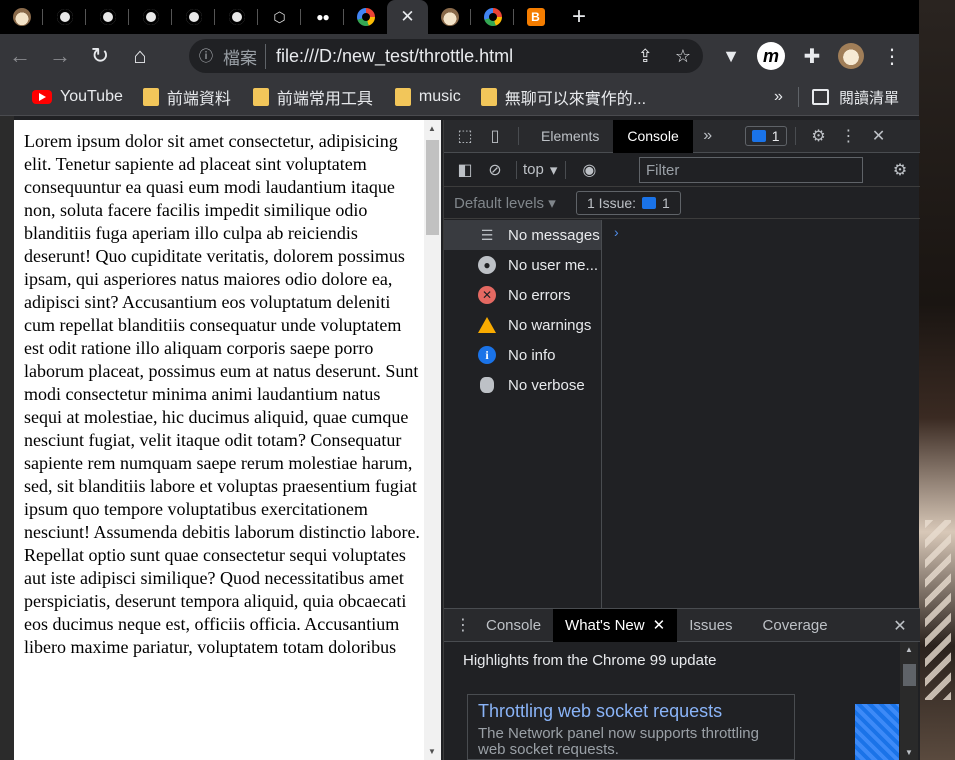  Describe the element at coordinates (140, 56) in the screenshot. I see `home-button: ⌂` at that location.